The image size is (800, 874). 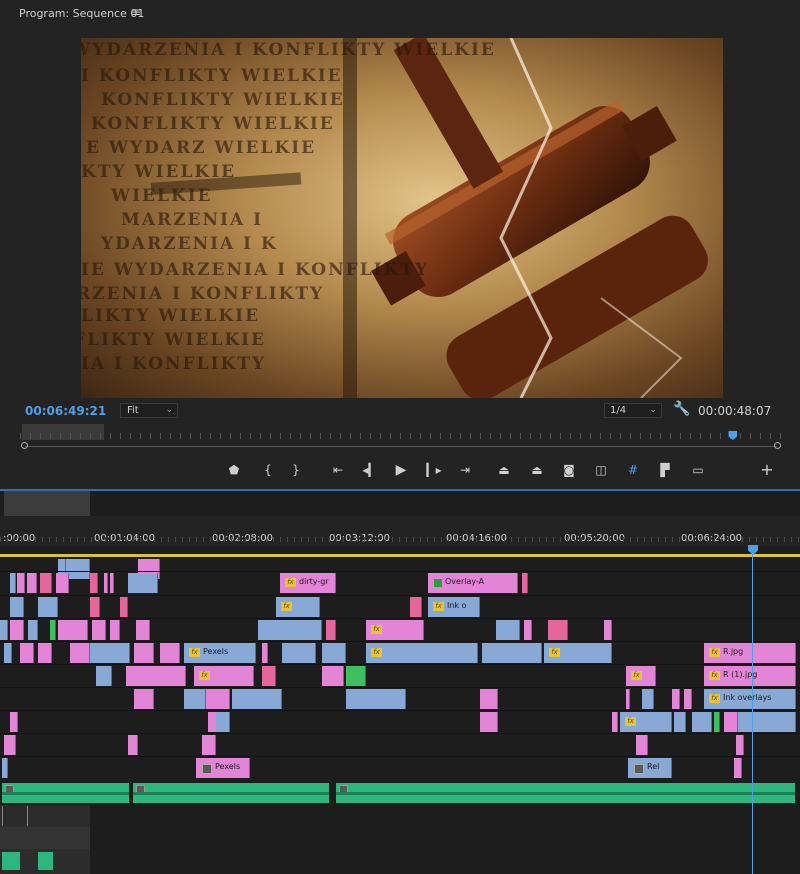 What do you see at coordinates (268, 470) in the screenshot?
I see `mark-in-button: {` at bounding box center [268, 470].